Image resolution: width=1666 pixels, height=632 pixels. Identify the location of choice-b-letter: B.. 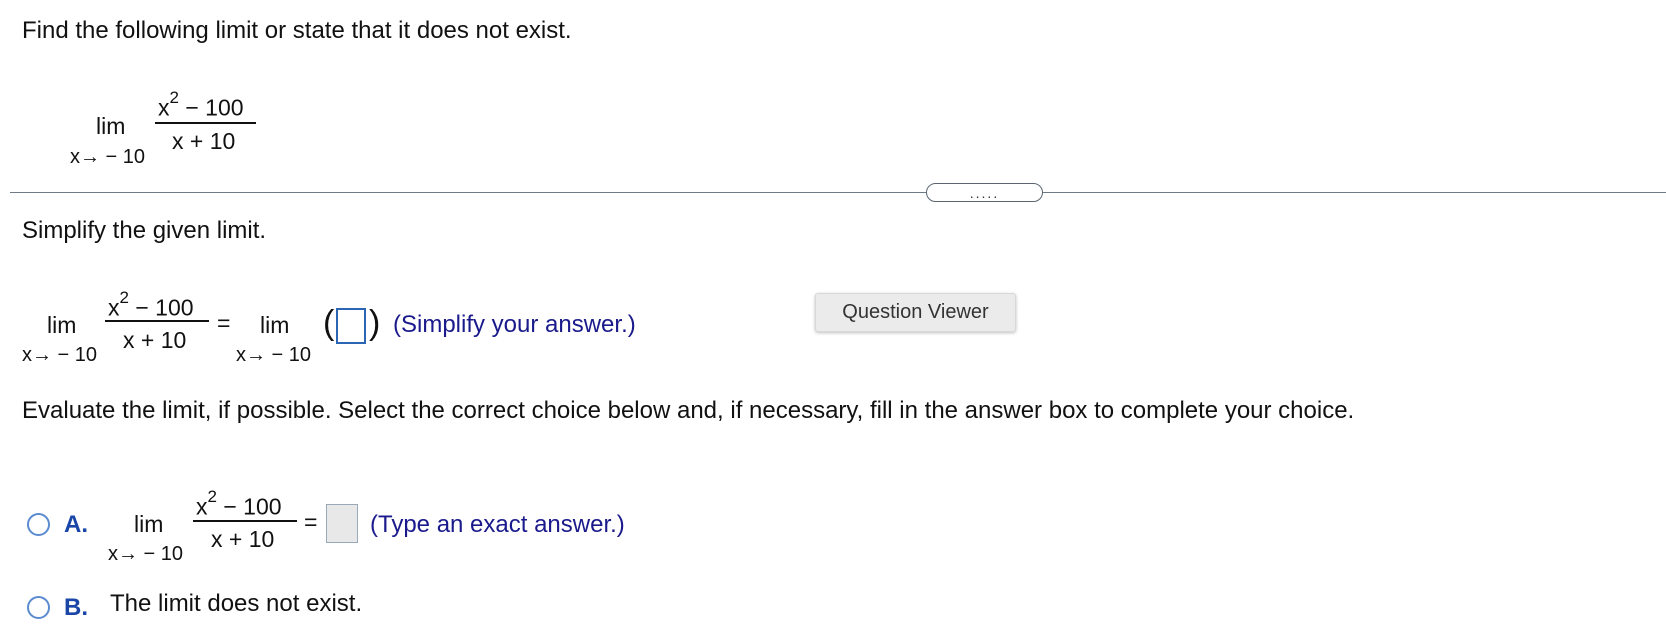
(76, 607).